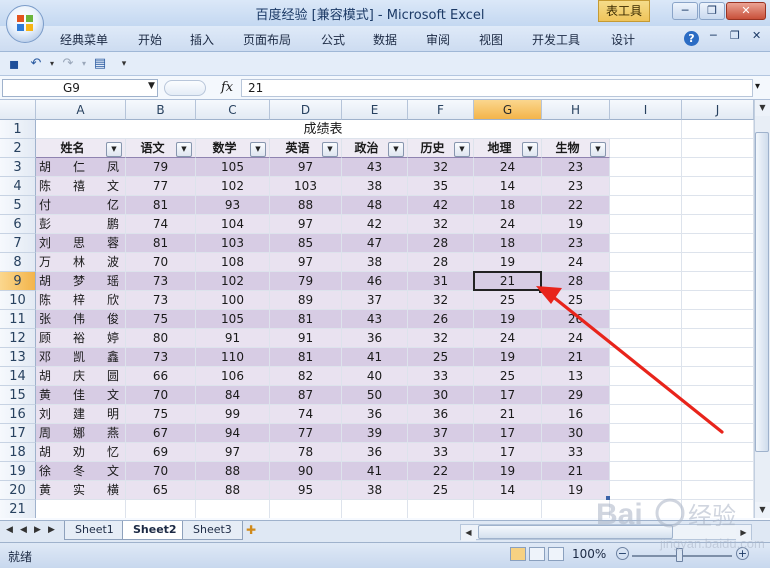 This screenshot has height=568, width=770. Describe the element at coordinates (306, 186) in the screenshot. I see `score-cell: 103` at that location.